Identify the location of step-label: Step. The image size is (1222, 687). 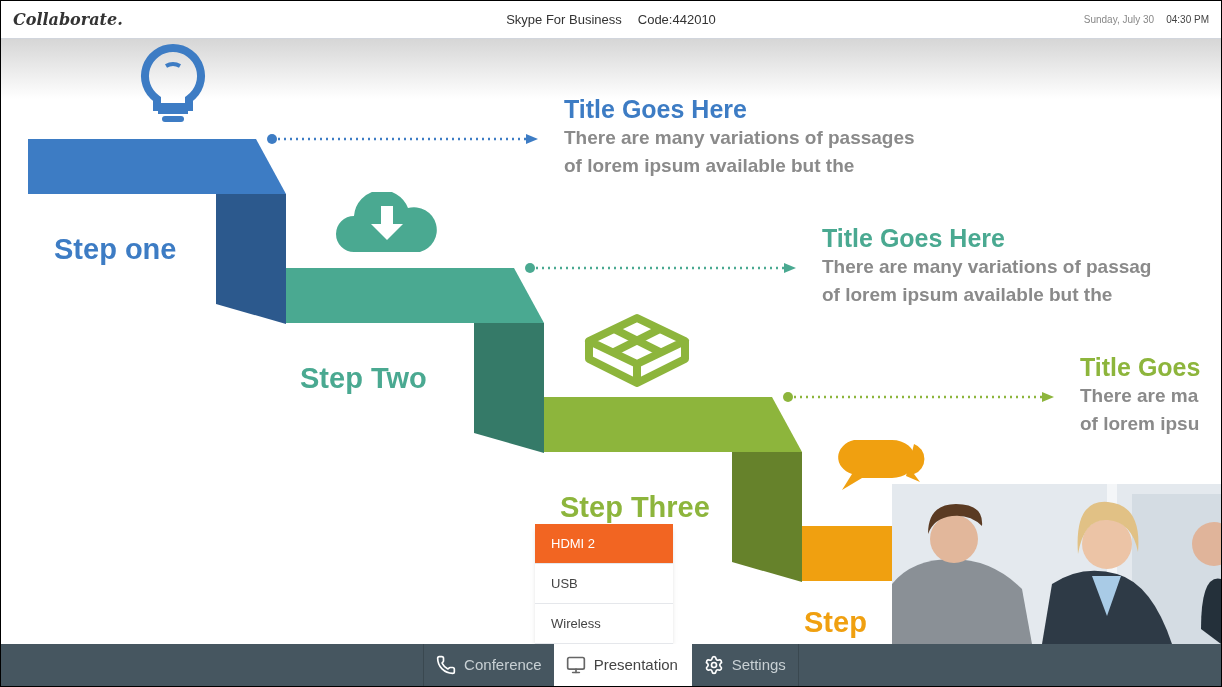
(835, 622).